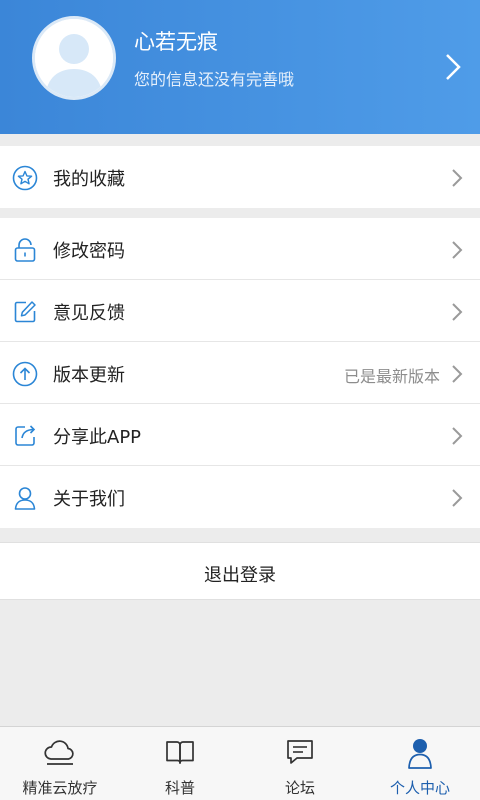 This screenshot has width=480, height=800. I want to click on menu-item-label: 关于我们, so click(89, 499).